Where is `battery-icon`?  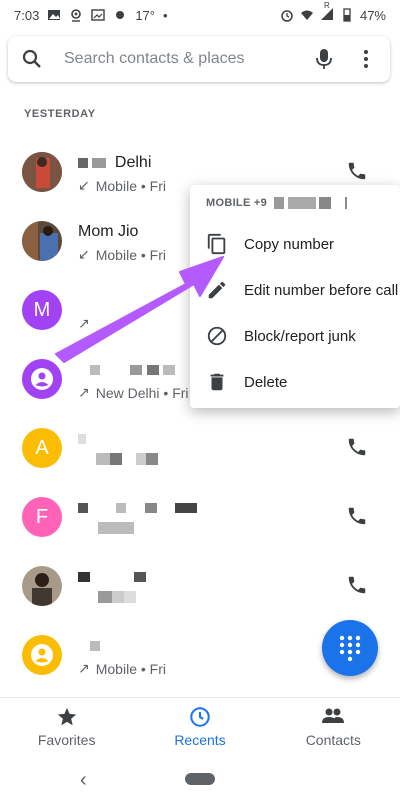
battery-icon is located at coordinates (347, 15).